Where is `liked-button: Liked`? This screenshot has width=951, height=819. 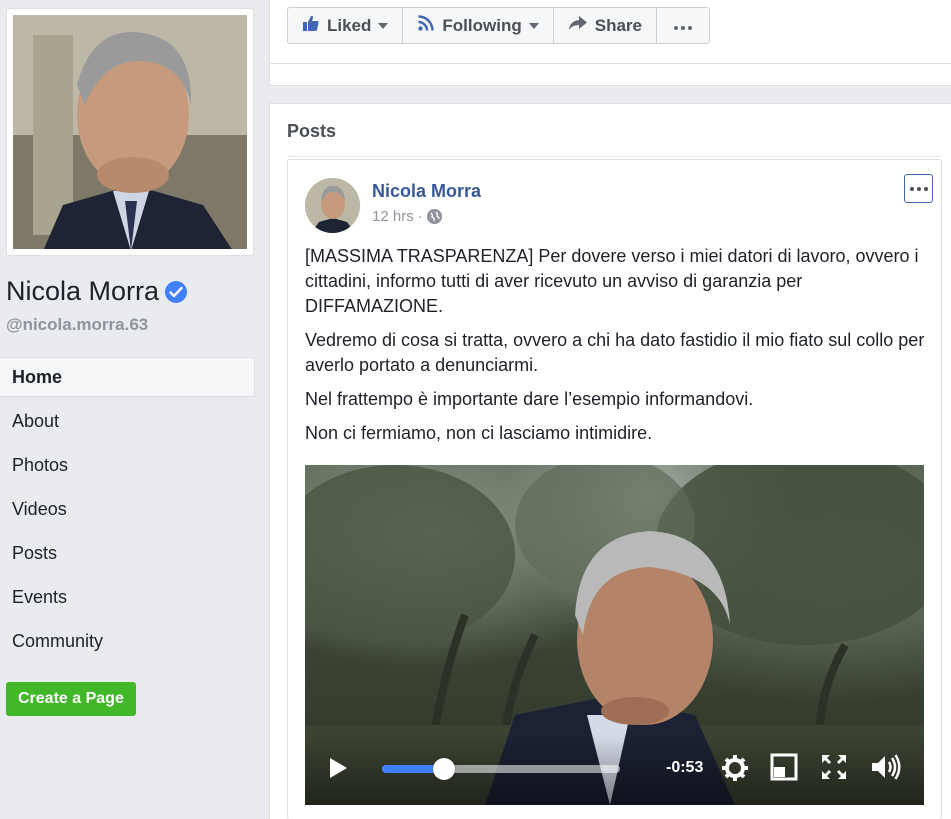 liked-button: Liked is located at coordinates (345, 25).